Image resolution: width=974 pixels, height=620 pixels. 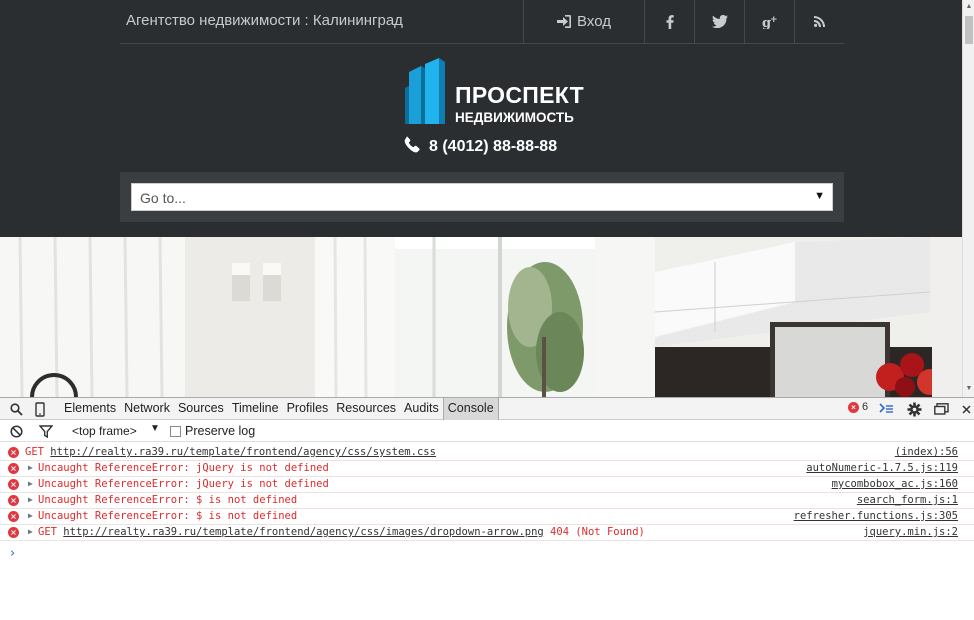 I want to click on page-scrollbar: ▲ ▼, so click(x=968, y=198).